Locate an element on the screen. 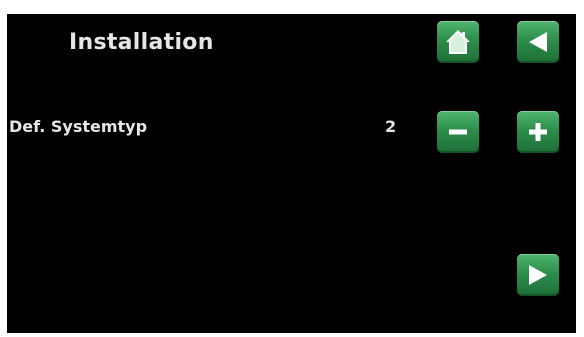 This screenshot has height=337, width=584. next-button is located at coordinates (538, 275).